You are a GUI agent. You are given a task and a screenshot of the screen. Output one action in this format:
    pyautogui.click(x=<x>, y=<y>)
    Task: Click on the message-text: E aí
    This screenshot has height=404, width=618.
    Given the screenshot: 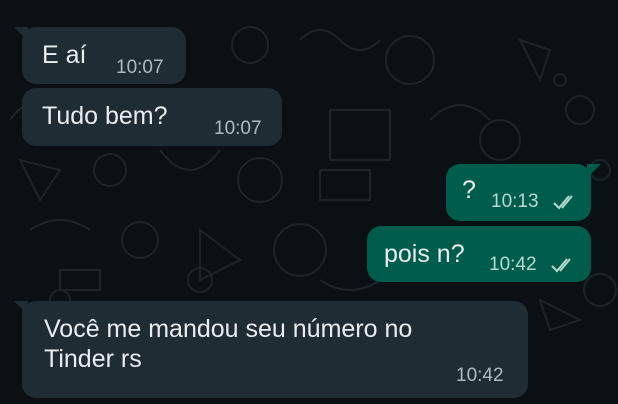 What is the action you would take?
    pyautogui.click(x=64, y=55)
    